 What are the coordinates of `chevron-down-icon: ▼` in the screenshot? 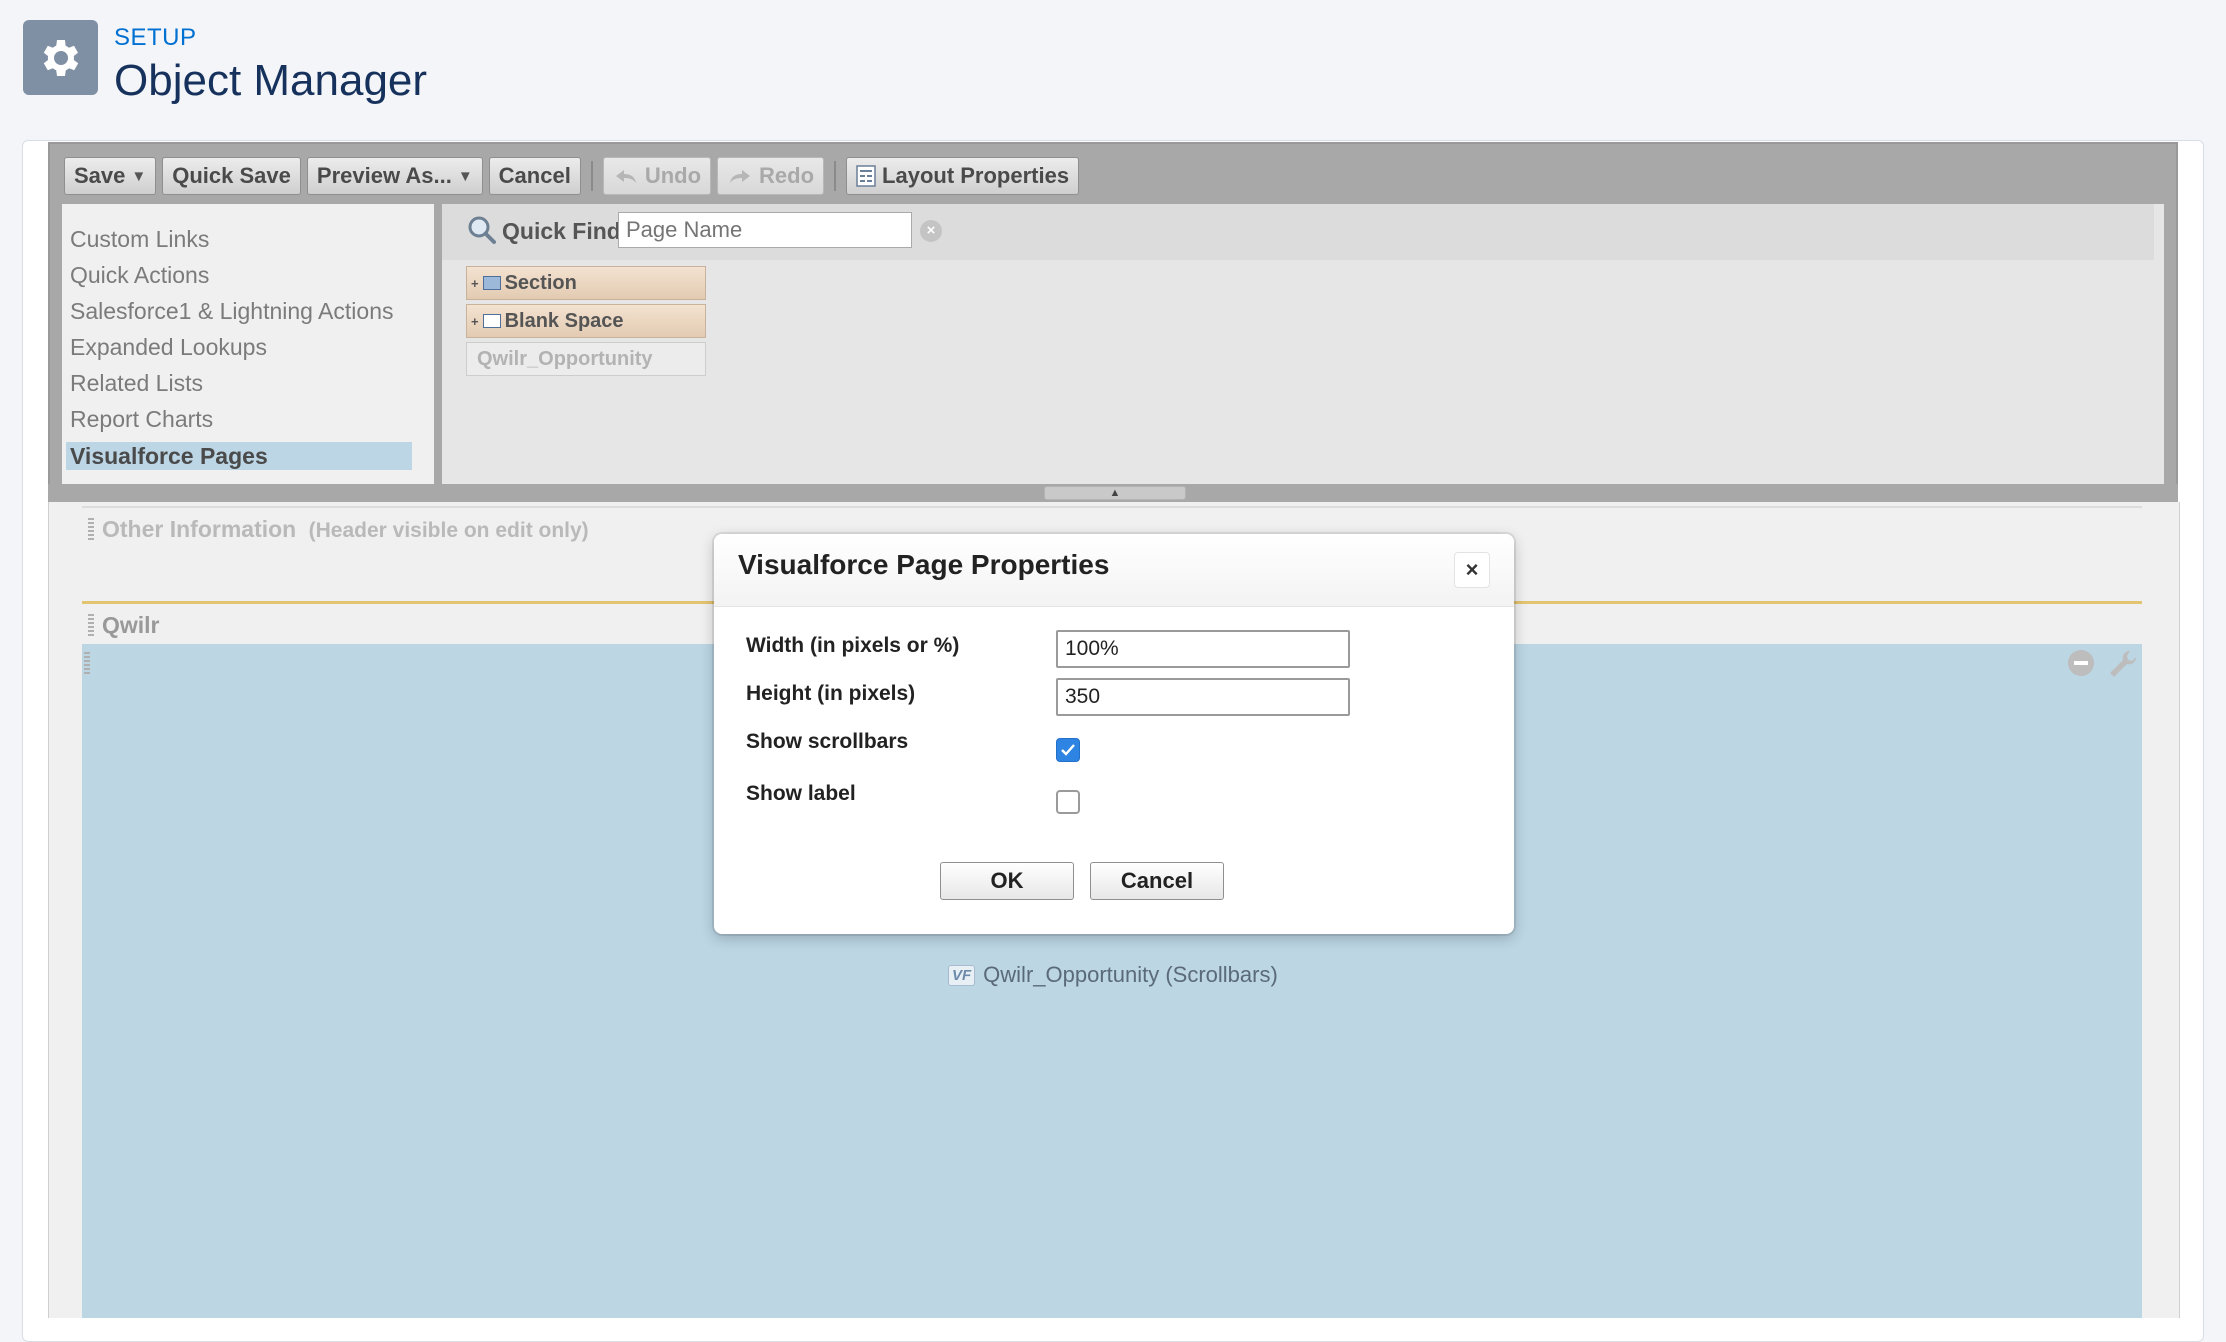 It's located at (465, 176).